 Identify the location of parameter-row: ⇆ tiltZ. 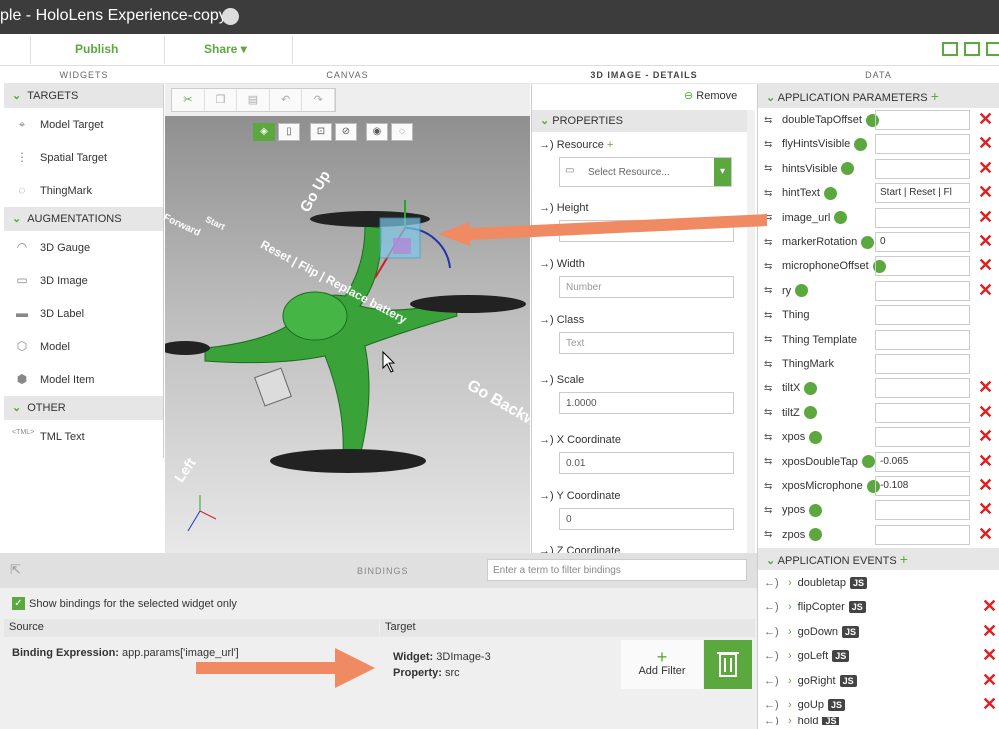
(790, 413).